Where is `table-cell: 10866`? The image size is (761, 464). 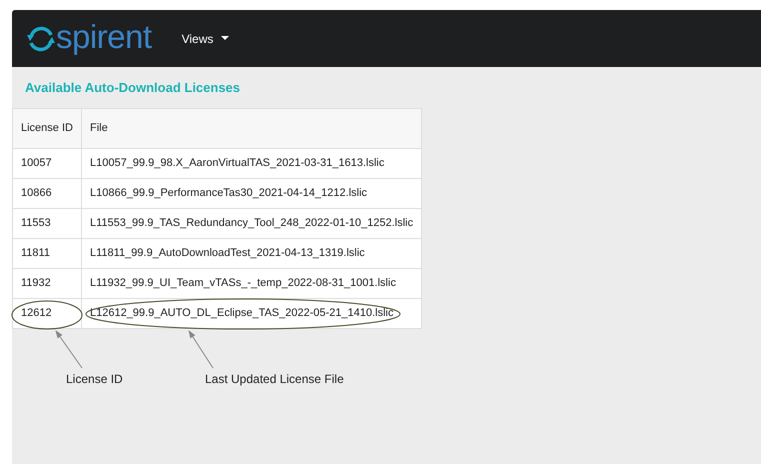 table-cell: 10866 is located at coordinates (36, 193).